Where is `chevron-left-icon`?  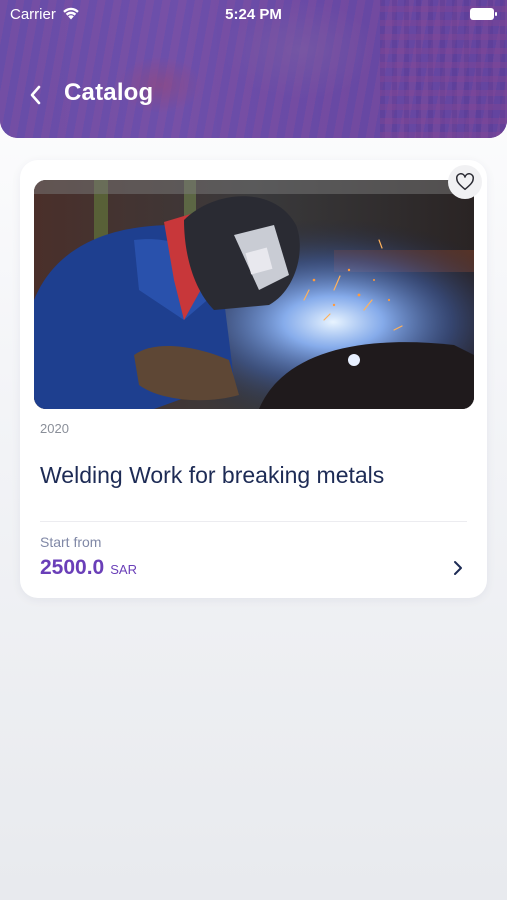
chevron-left-icon is located at coordinates (35, 95).